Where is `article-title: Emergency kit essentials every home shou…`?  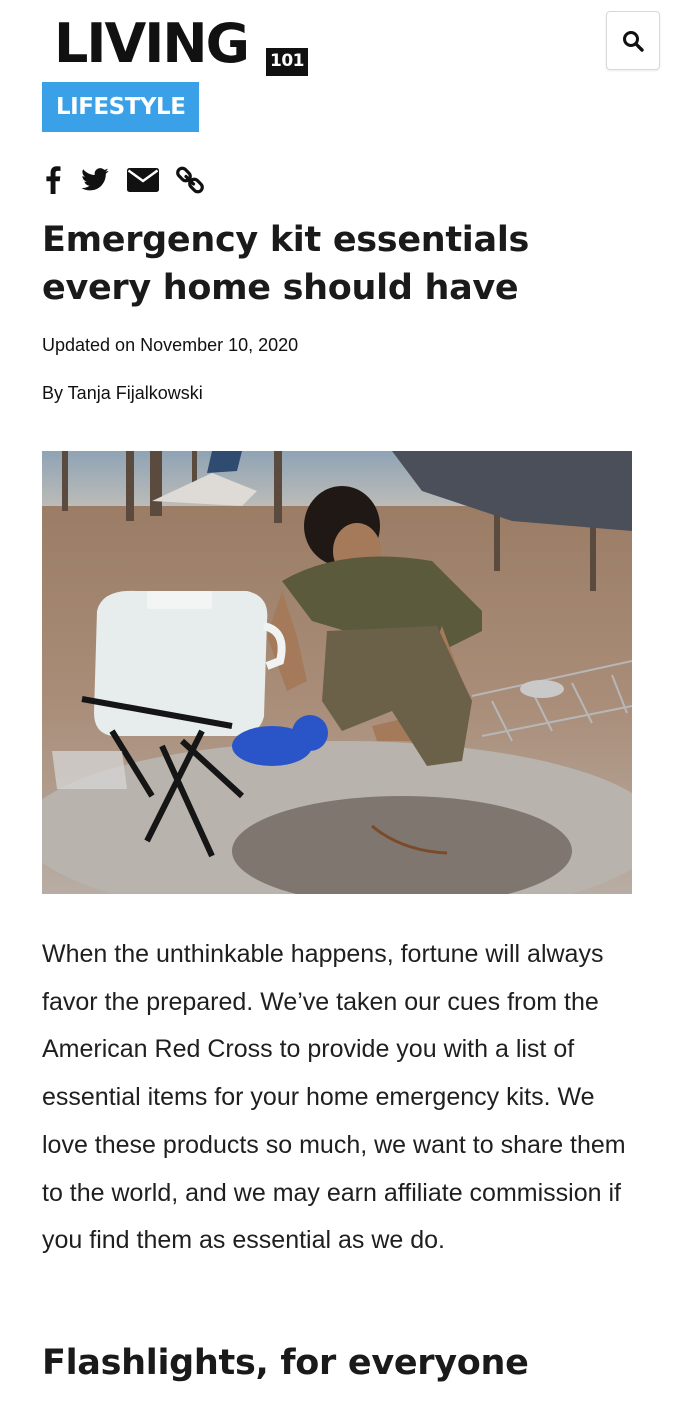 article-title: Emergency kit essentials every home shou… is located at coordinates (286, 264).